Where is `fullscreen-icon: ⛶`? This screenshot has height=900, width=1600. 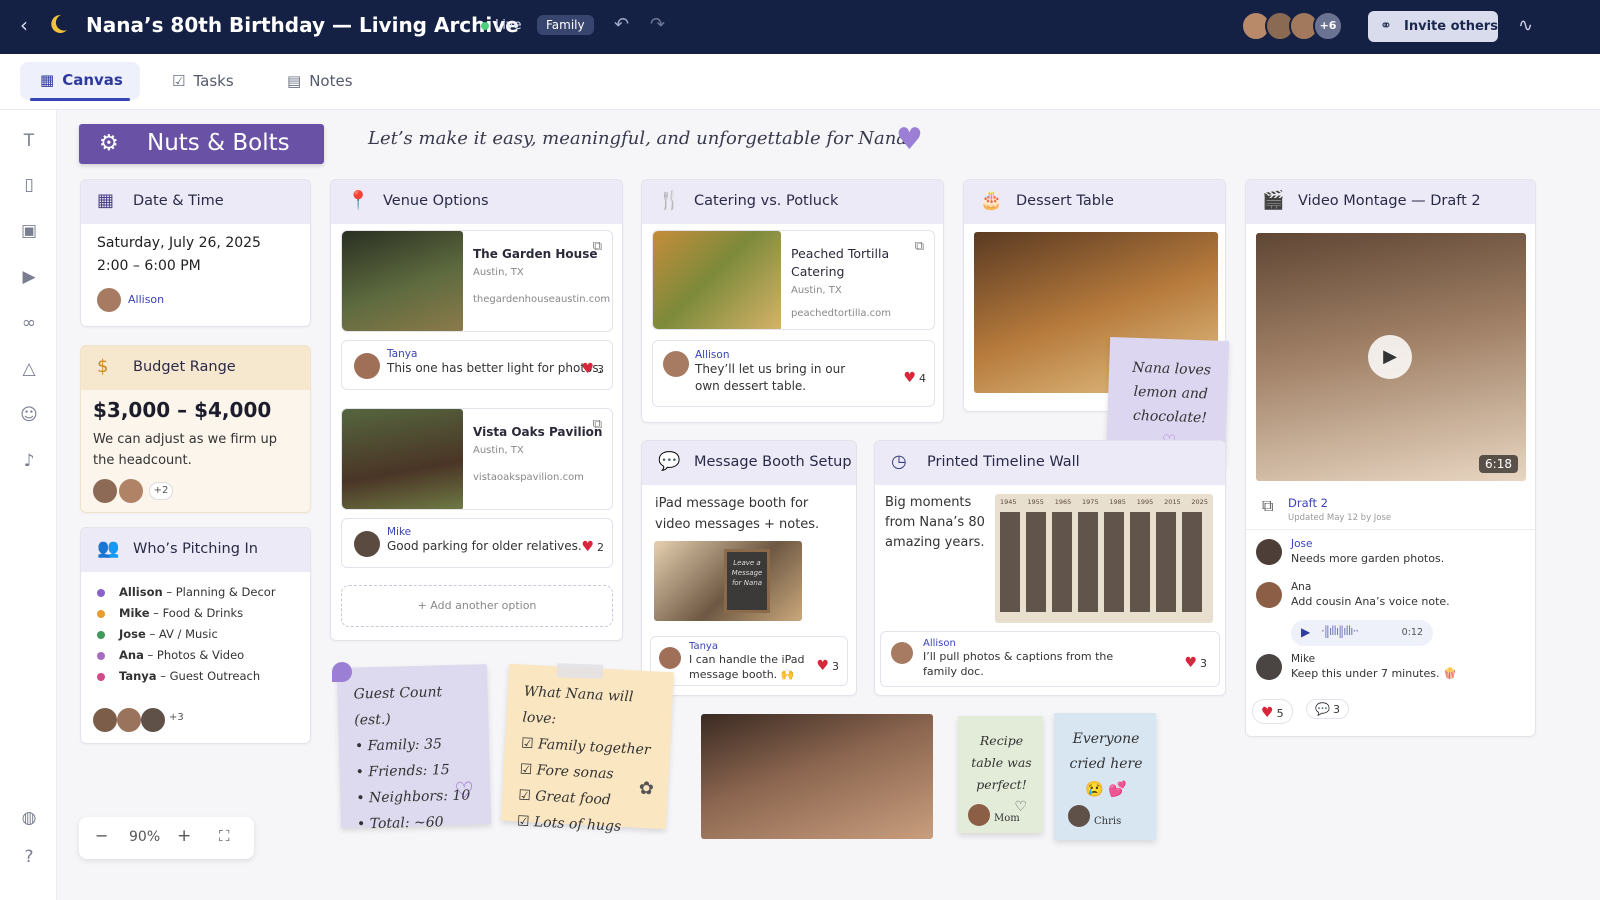
fullscreen-icon: ⛶ is located at coordinates (224, 836).